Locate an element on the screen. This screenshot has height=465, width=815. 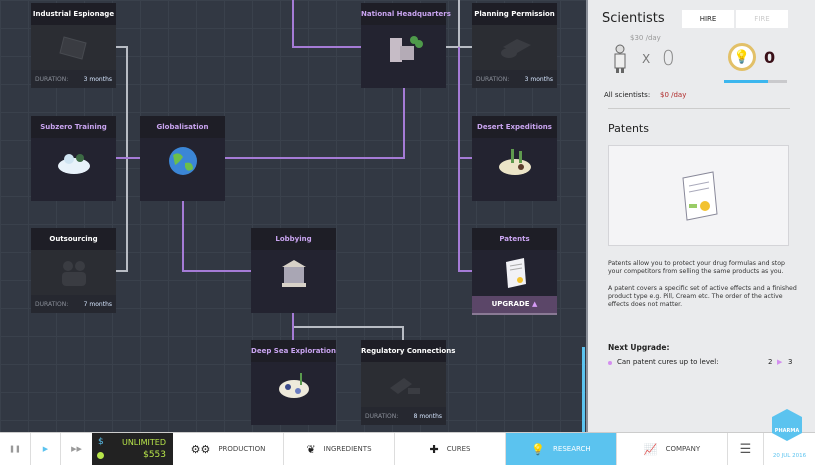
tab-research: 💡 RESEARCH is located at coordinates (561, 449).